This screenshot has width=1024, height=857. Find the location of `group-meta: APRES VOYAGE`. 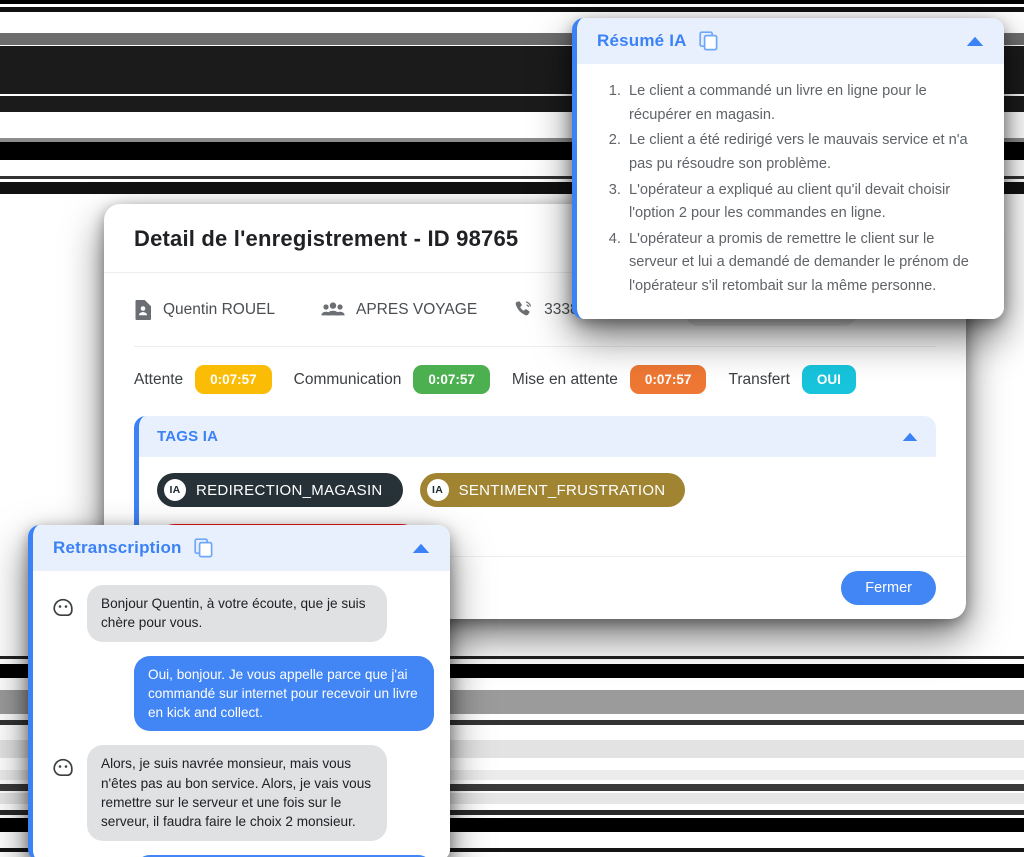

group-meta: APRES VOYAGE is located at coordinates (399, 310).